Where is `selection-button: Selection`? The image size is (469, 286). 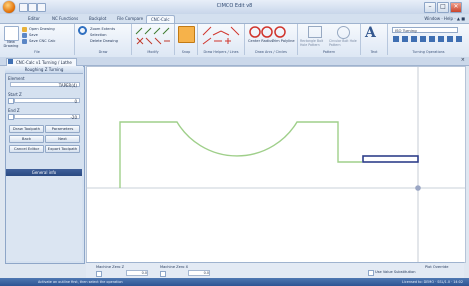 selection-button: Selection is located at coordinates (98, 35).